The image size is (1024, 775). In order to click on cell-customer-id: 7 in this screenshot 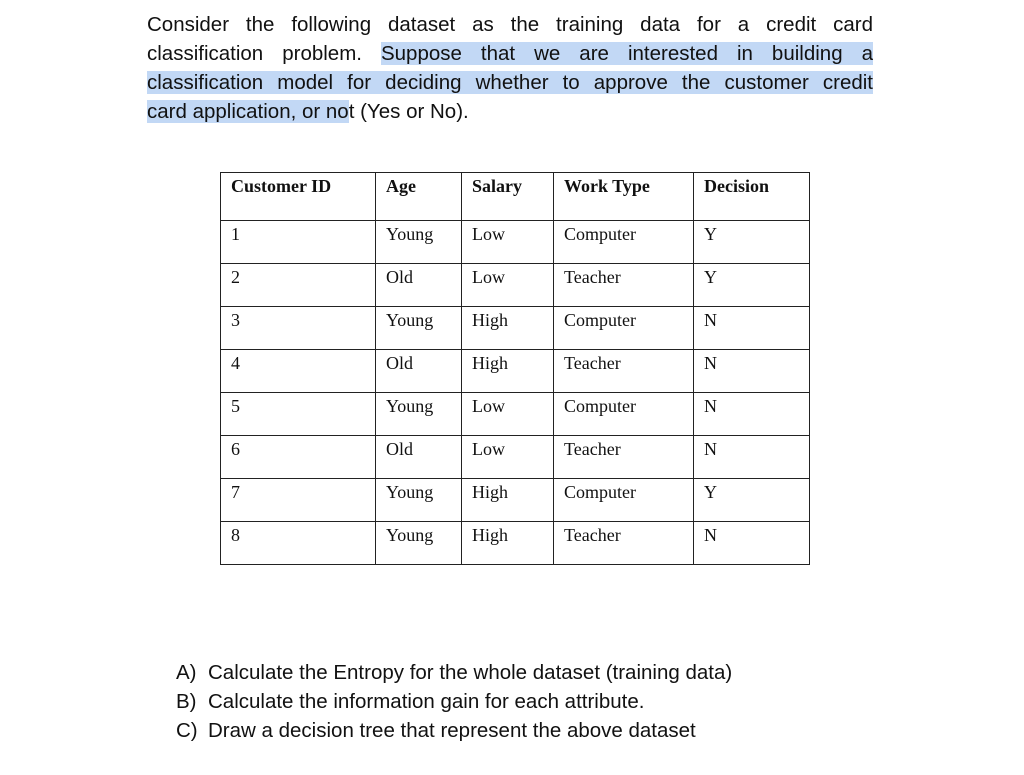, I will do `click(298, 500)`.